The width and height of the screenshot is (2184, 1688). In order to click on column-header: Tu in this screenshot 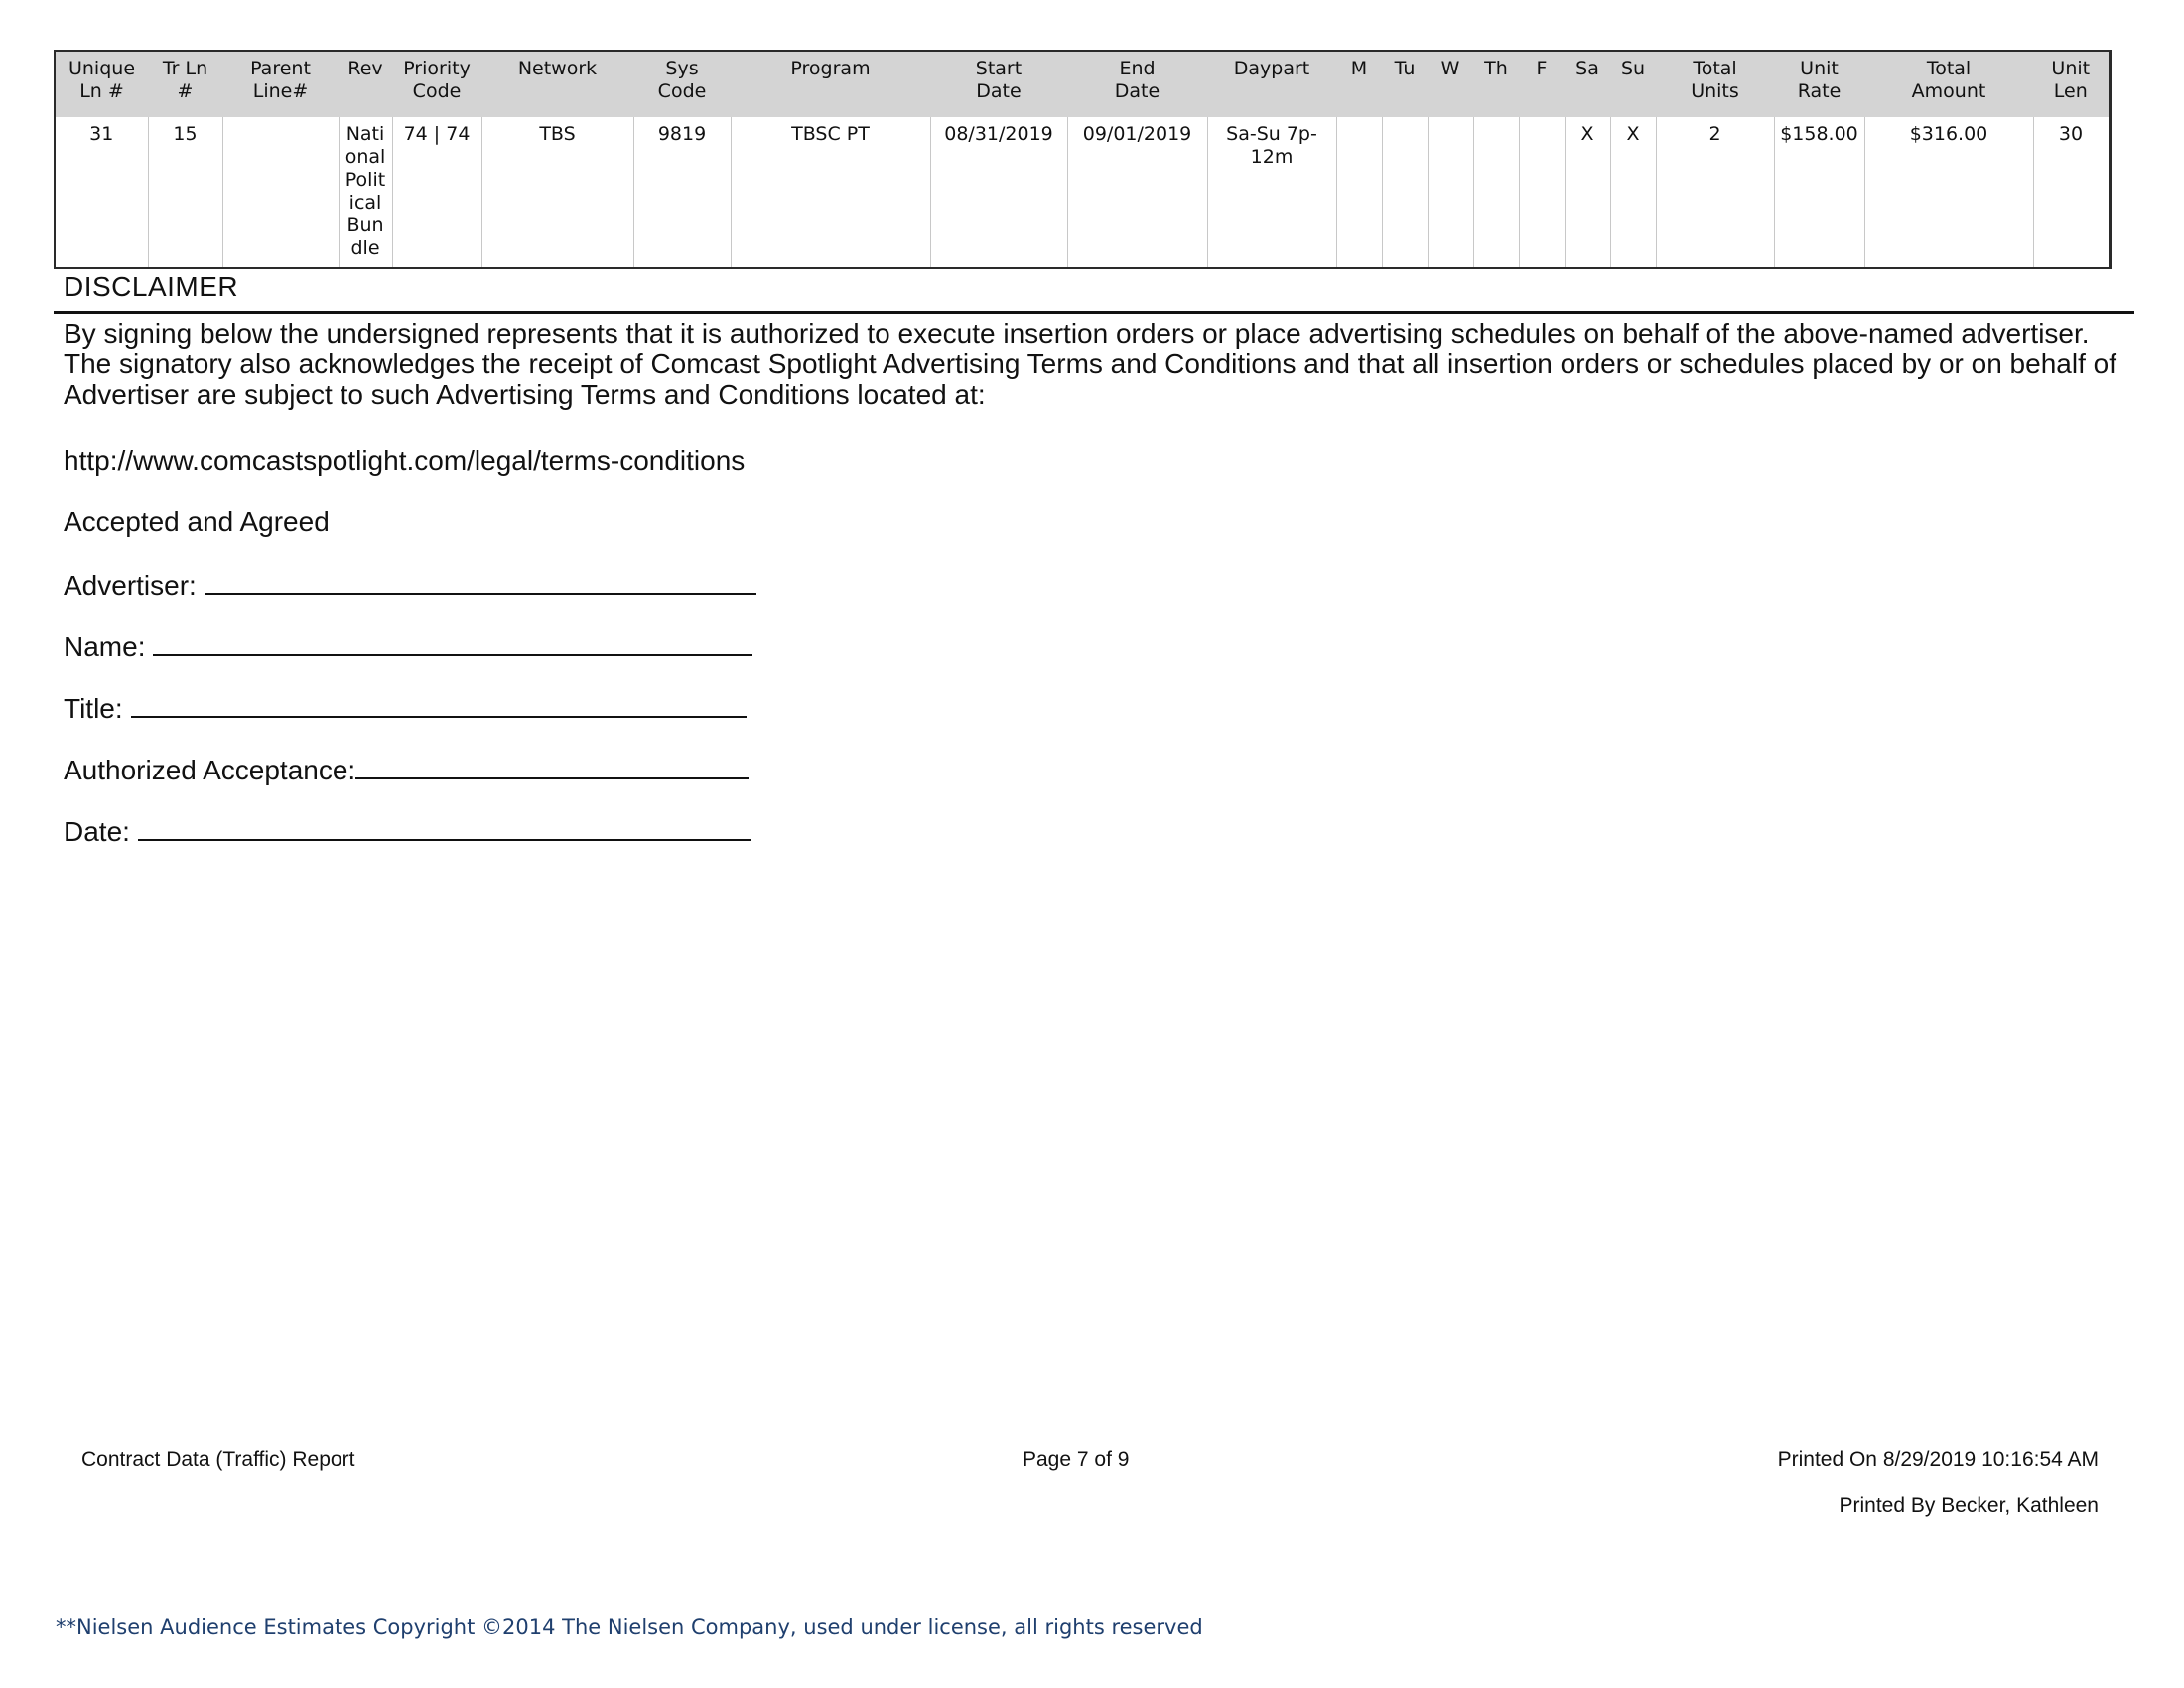, I will do `click(1405, 84)`.